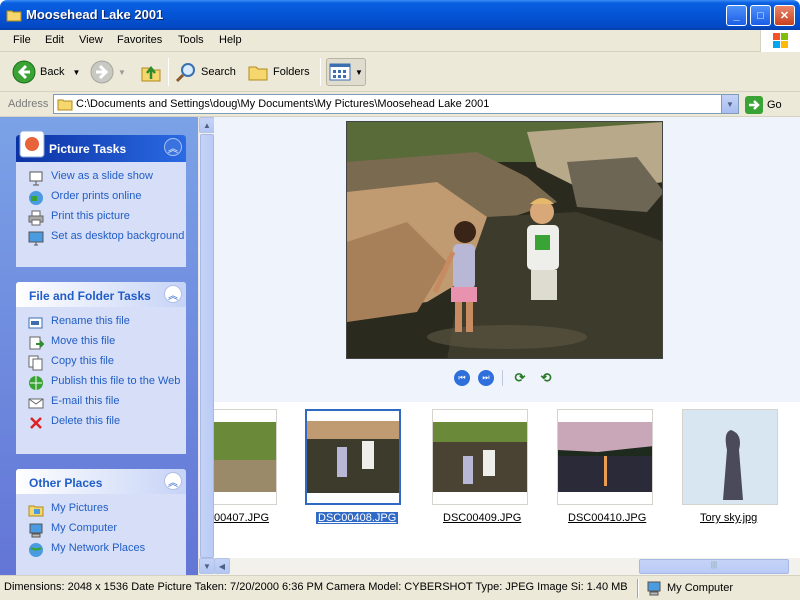 This screenshot has height=600, width=800. Describe the element at coordinates (353, 457) in the screenshot. I see `thumbnail-selected` at that location.